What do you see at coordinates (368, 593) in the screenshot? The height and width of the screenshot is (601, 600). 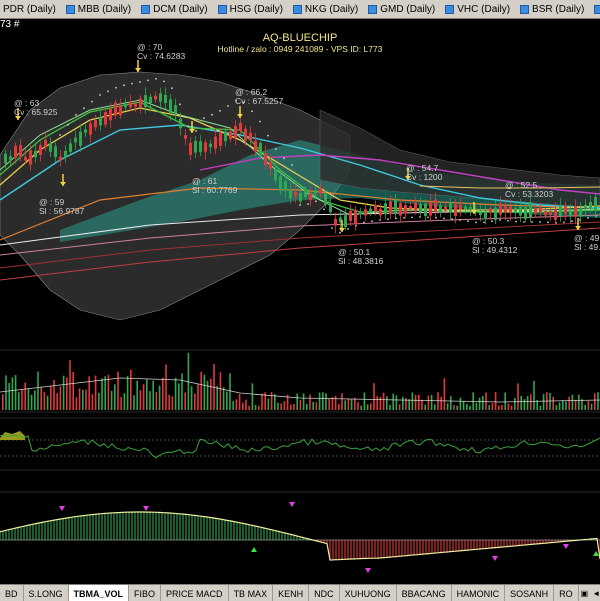 I see `indicator-tab: XUHUONG` at bounding box center [368, 593].